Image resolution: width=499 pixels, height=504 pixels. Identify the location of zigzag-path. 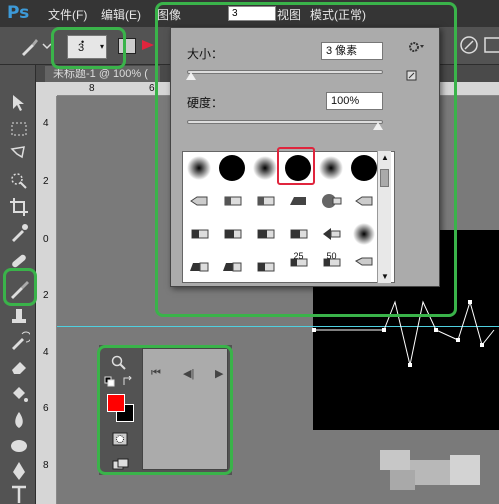
(399, 330).